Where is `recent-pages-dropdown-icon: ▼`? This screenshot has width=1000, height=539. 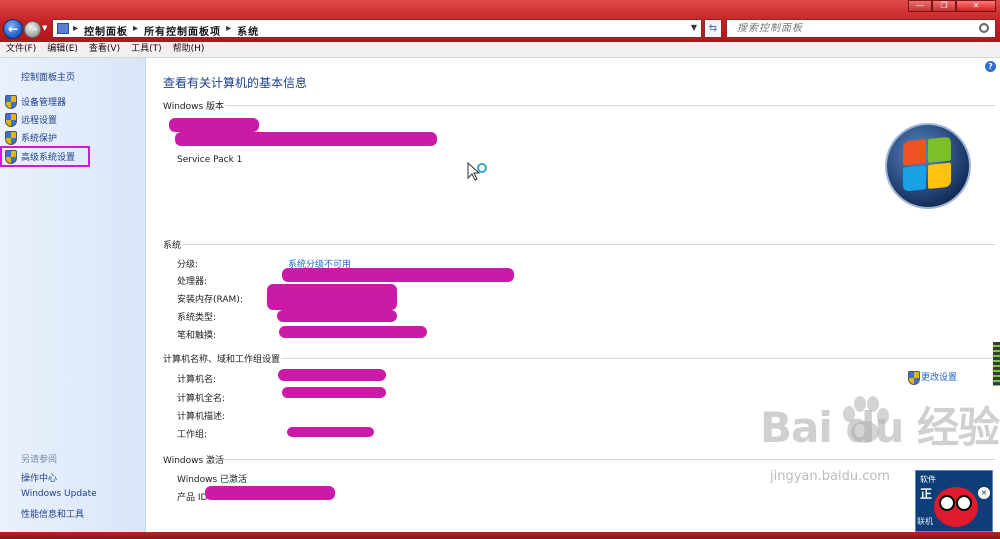 recent-pages-dropdown-icon: ▼ is located at coordinates (44, 28).